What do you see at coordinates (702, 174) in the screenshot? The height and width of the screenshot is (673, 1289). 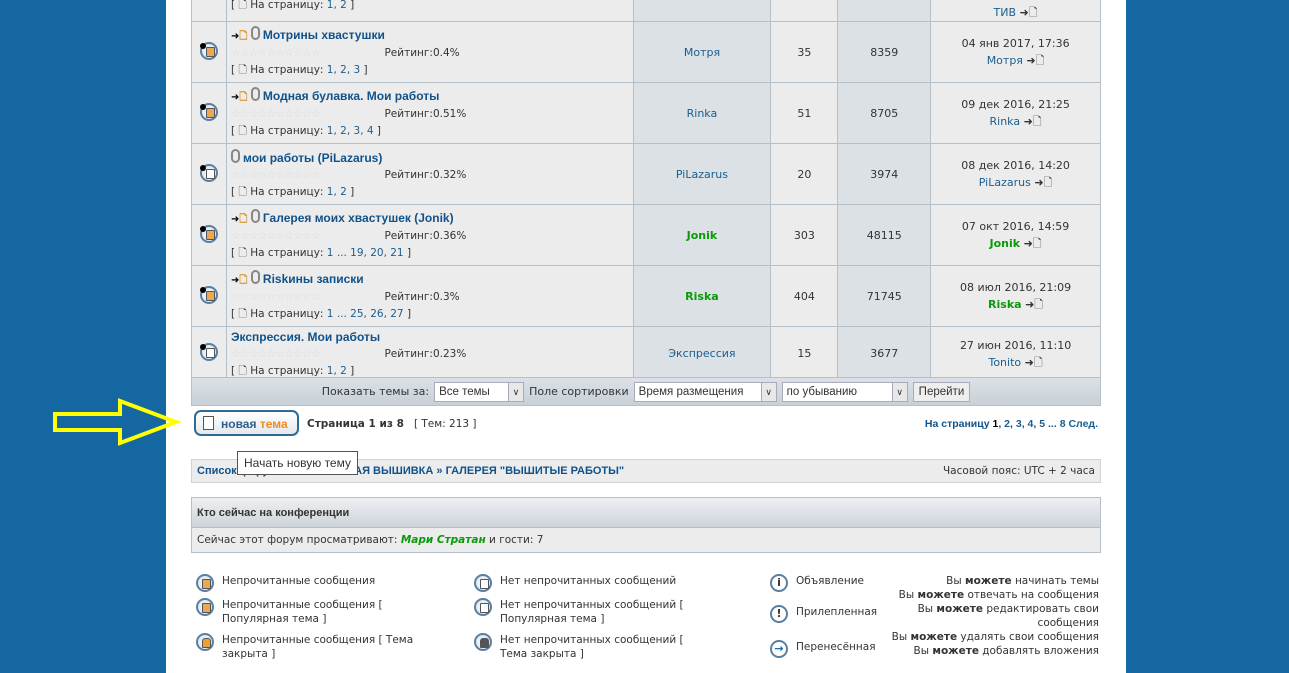 I see `topic-author: PiLazarus` at bounding box center [702, 174].